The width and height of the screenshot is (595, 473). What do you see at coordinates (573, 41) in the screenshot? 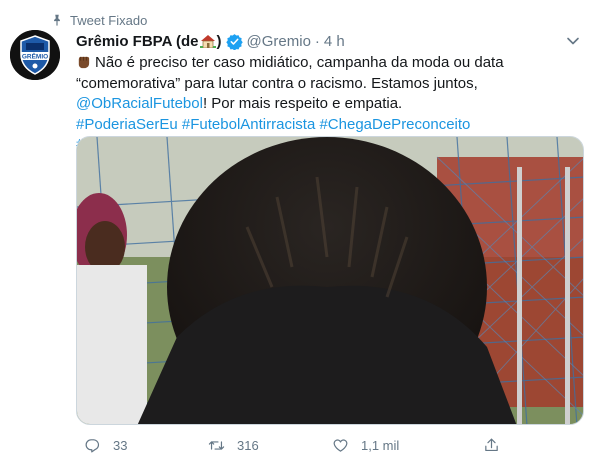
I see `chevron-down-icon` at bounding box center [573, 41].